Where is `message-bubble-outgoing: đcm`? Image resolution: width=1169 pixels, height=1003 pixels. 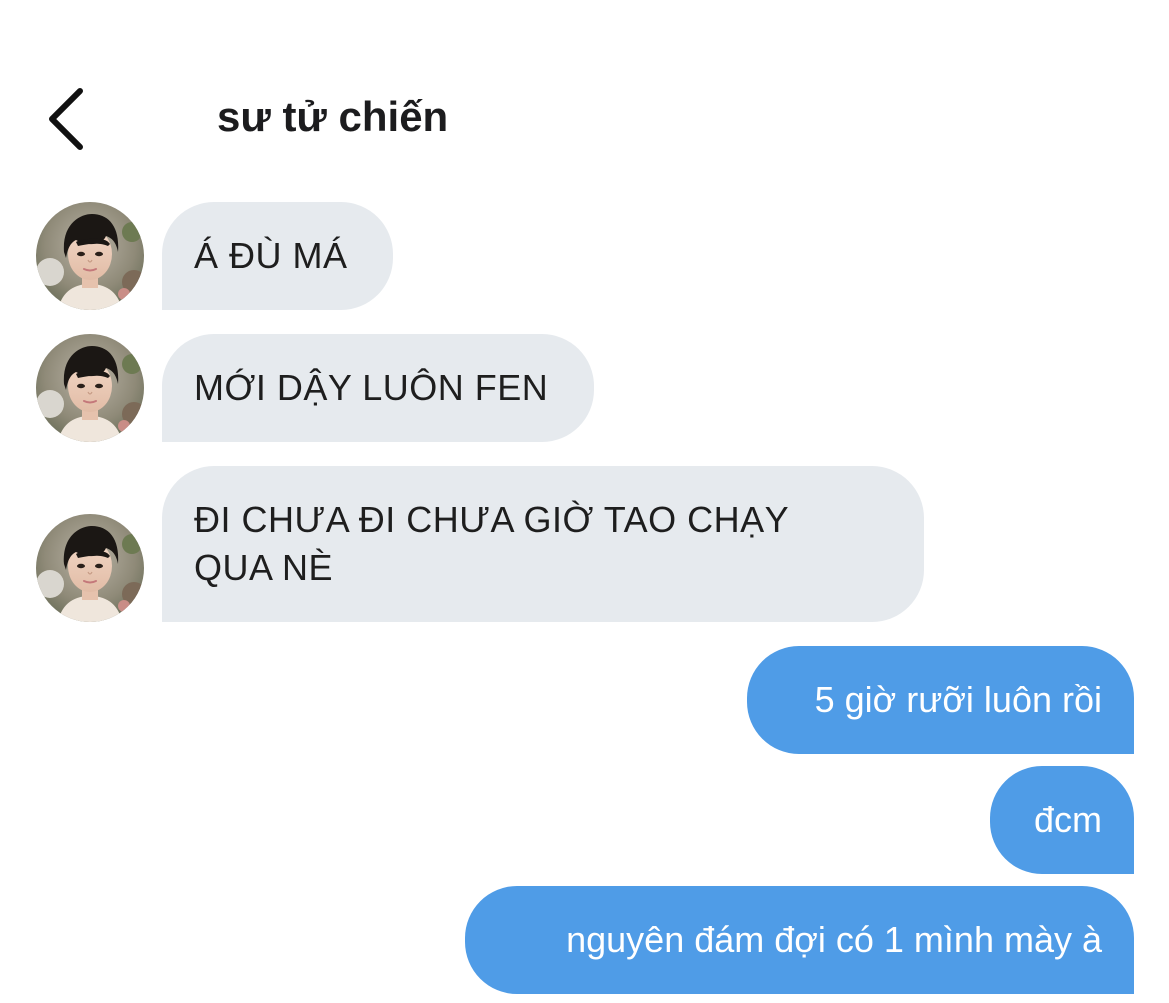 message-bubble-outgoing: đcm is located at coordinates (1062, 820).